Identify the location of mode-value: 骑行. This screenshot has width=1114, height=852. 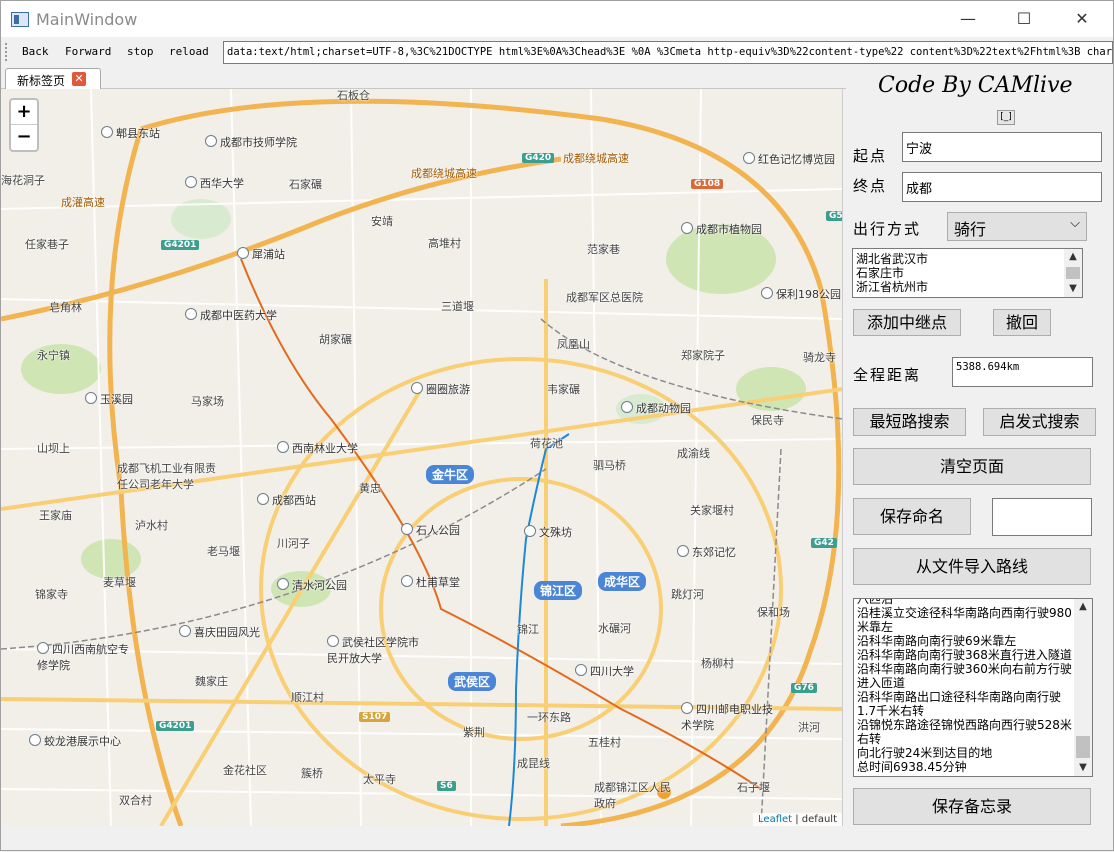
(970, 229).